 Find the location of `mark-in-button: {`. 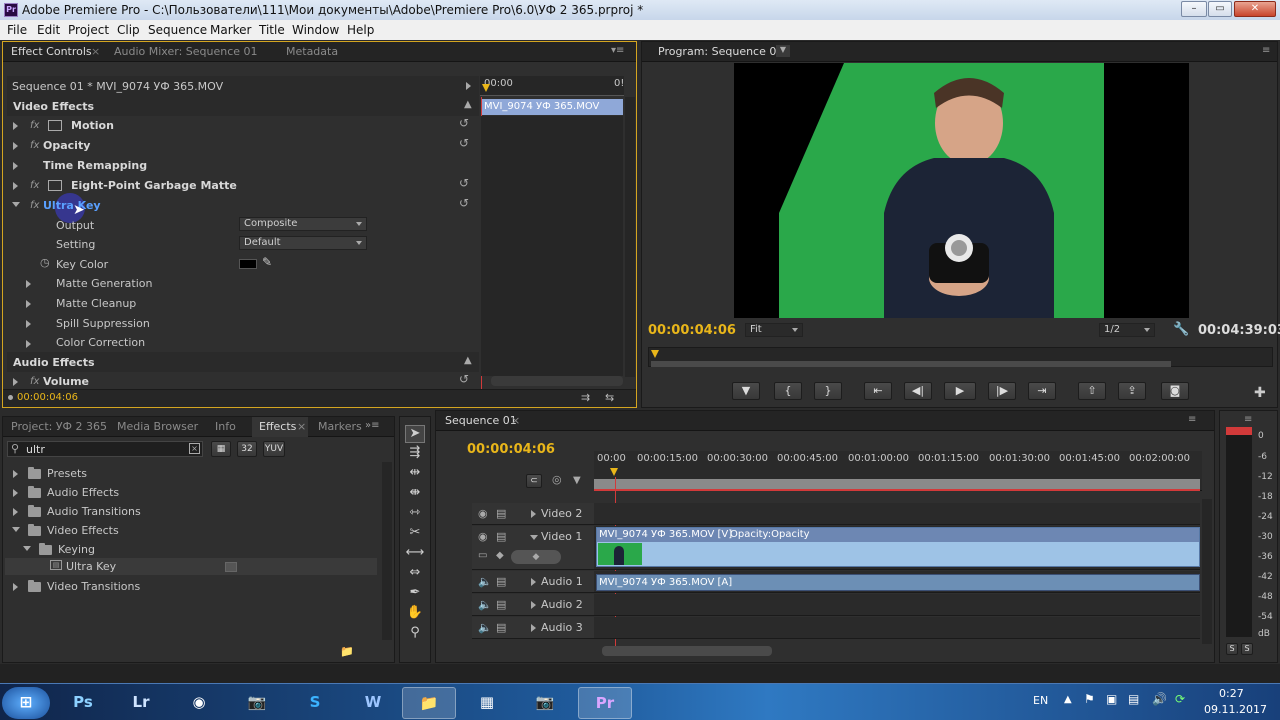

mark-in-button: { is located at coordinates (788, 391).